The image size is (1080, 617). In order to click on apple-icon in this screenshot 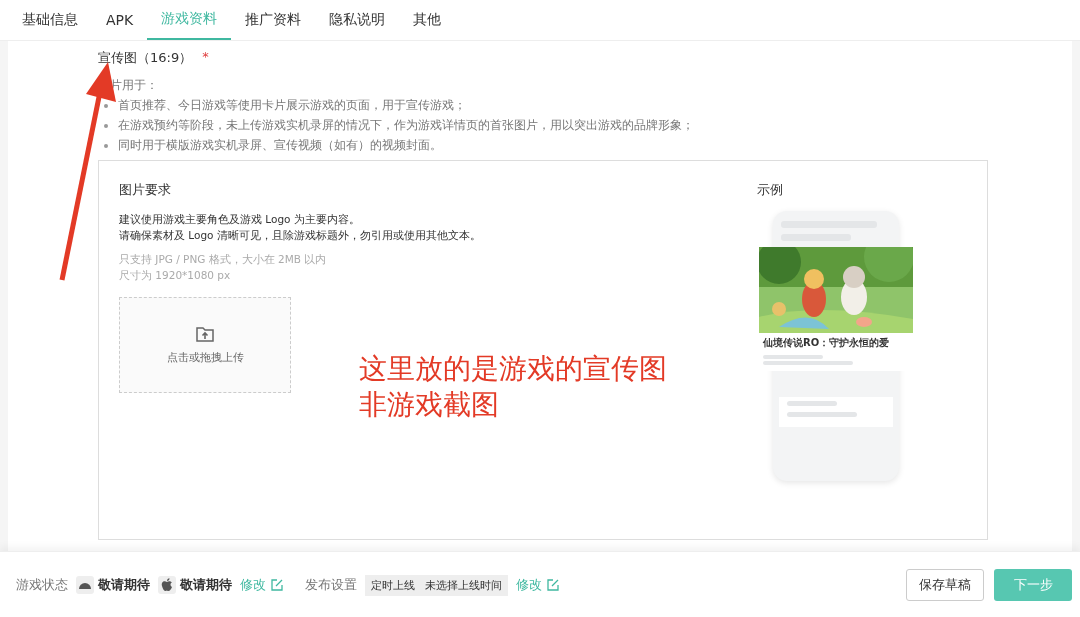, I will do `click(167, 585)`.